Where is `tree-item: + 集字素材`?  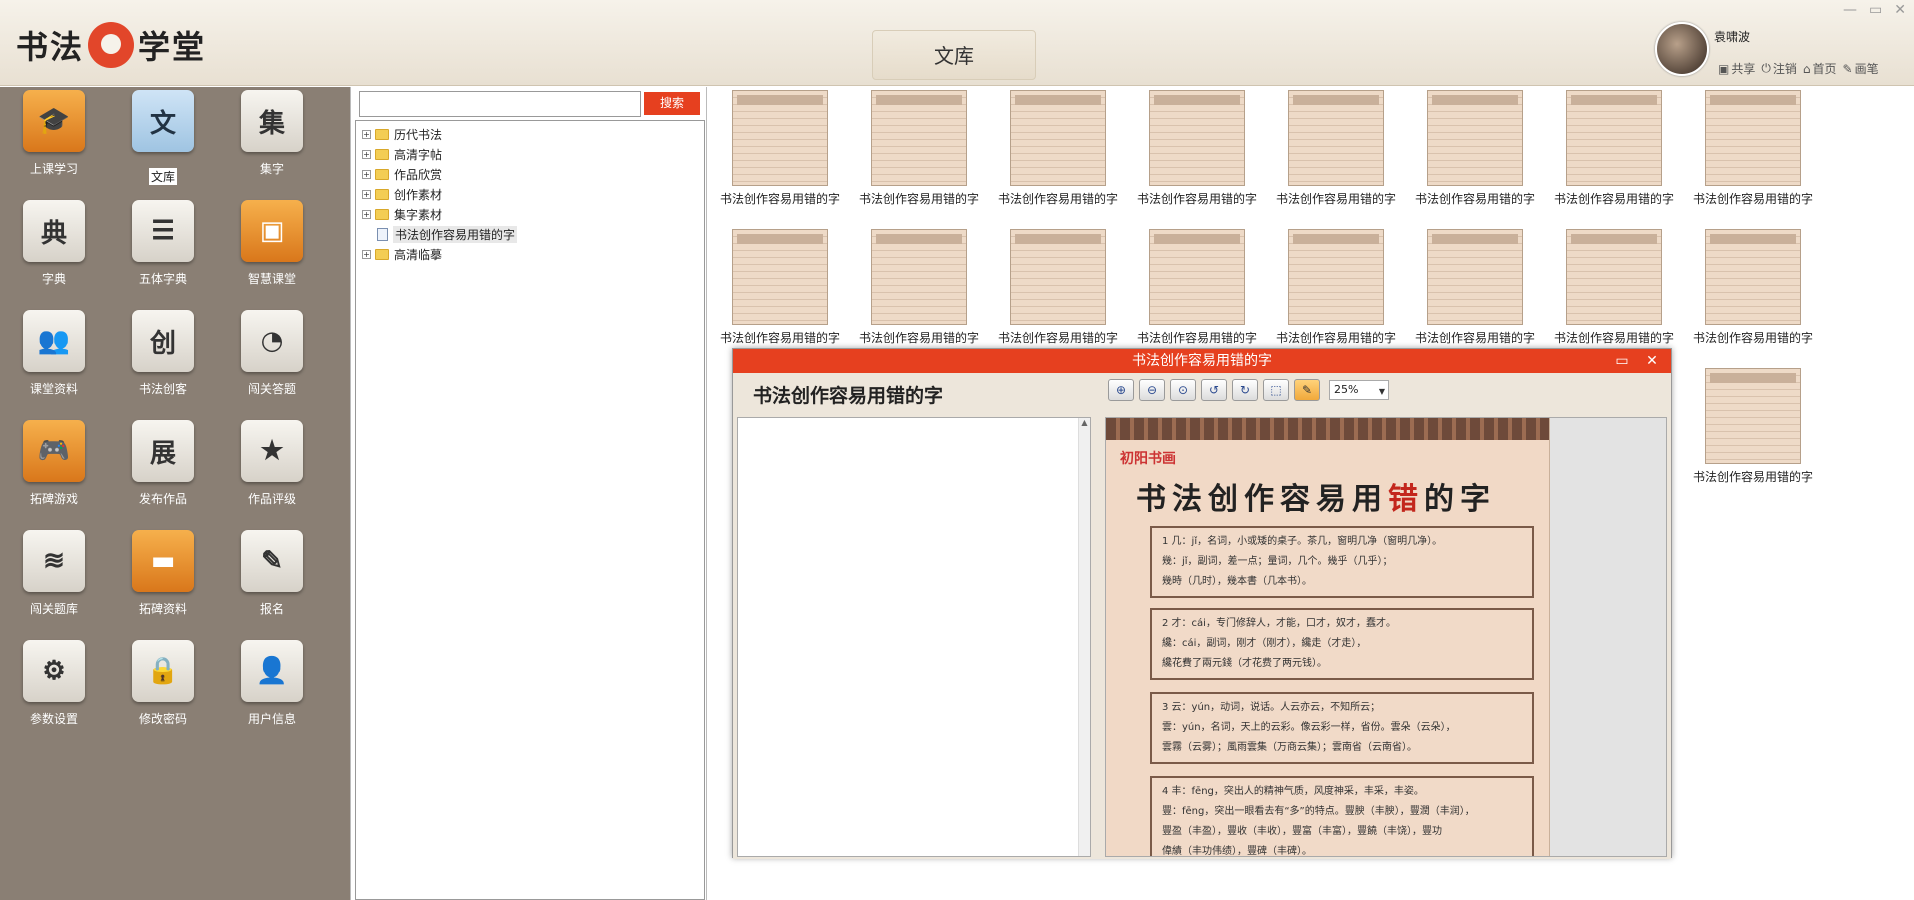
tree-item: + 集字素材 is located at coordinates (399, 214).